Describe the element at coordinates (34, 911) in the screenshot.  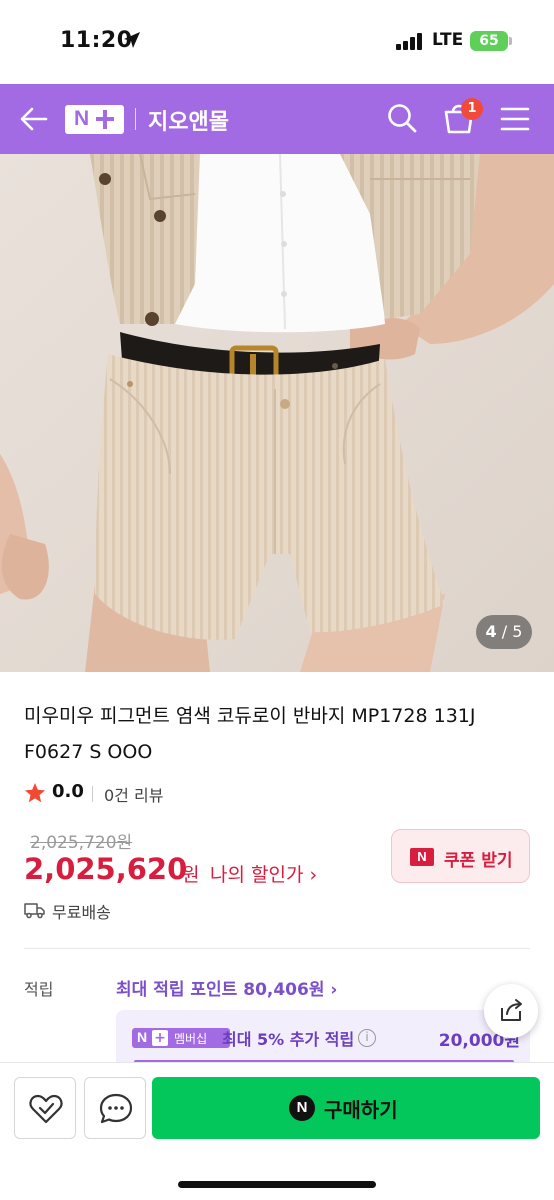
I see `truck-icon` at that location.